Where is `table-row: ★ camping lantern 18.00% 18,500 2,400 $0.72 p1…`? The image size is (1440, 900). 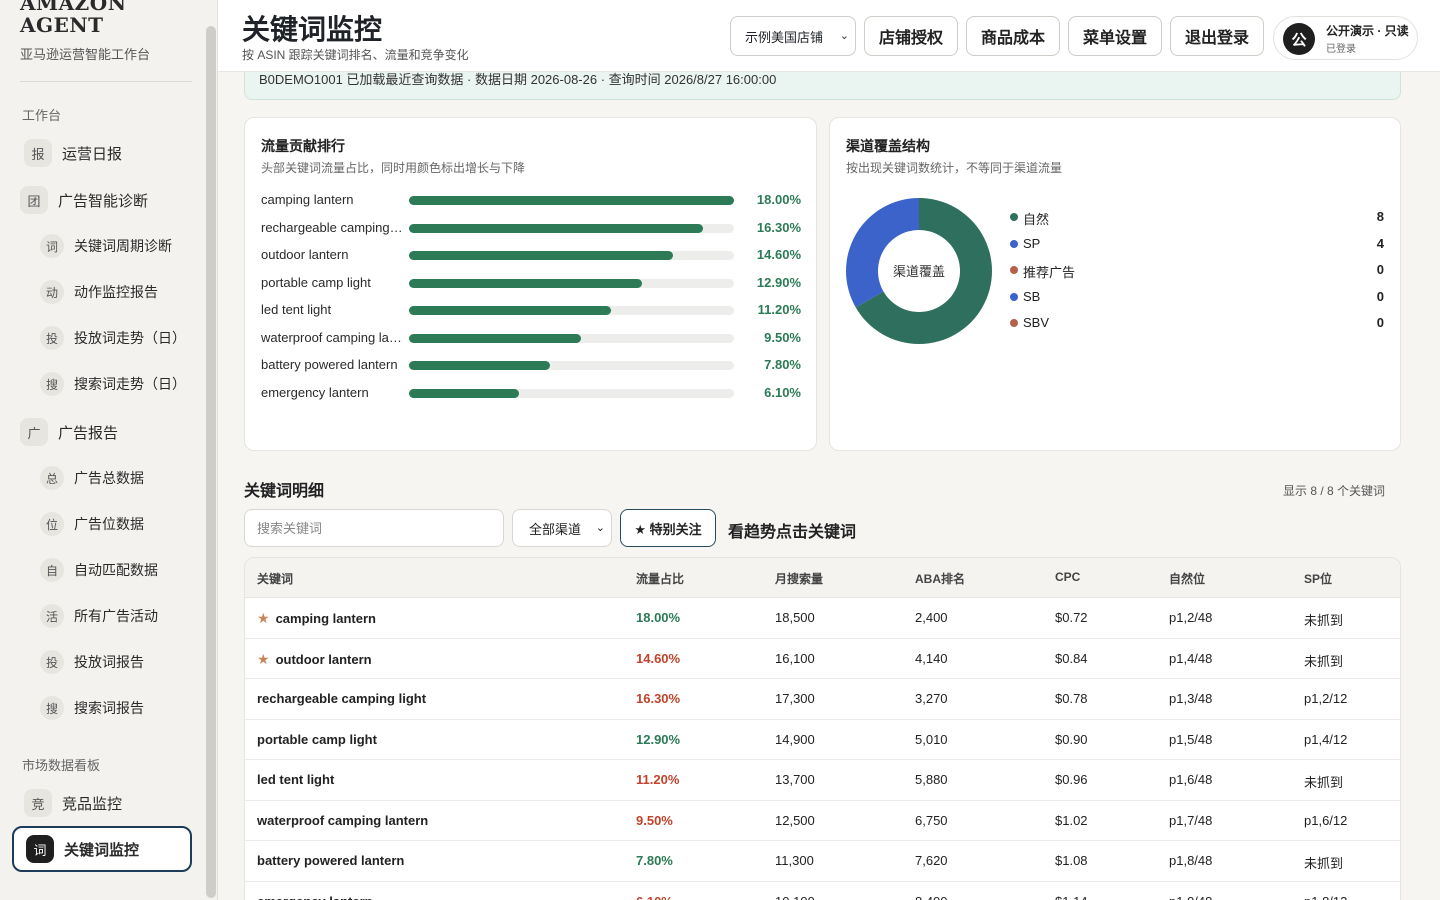
table-row: ★ camping lantern 18.00% 18,500 2,400 $0.72 p1… is located at coordinates (822, 618).